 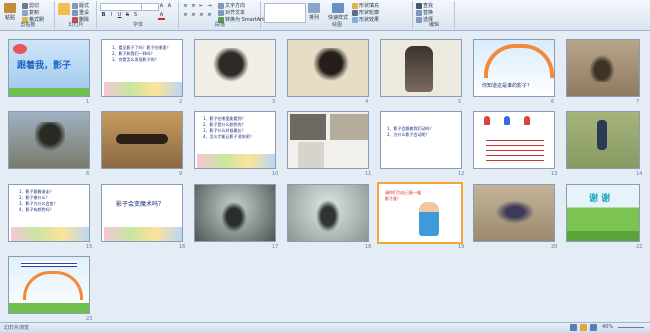 What do you see at coordinates (185, 6) in the screenshot?
I see `bullets-icon: ≡` at bounding box center [185, 6].